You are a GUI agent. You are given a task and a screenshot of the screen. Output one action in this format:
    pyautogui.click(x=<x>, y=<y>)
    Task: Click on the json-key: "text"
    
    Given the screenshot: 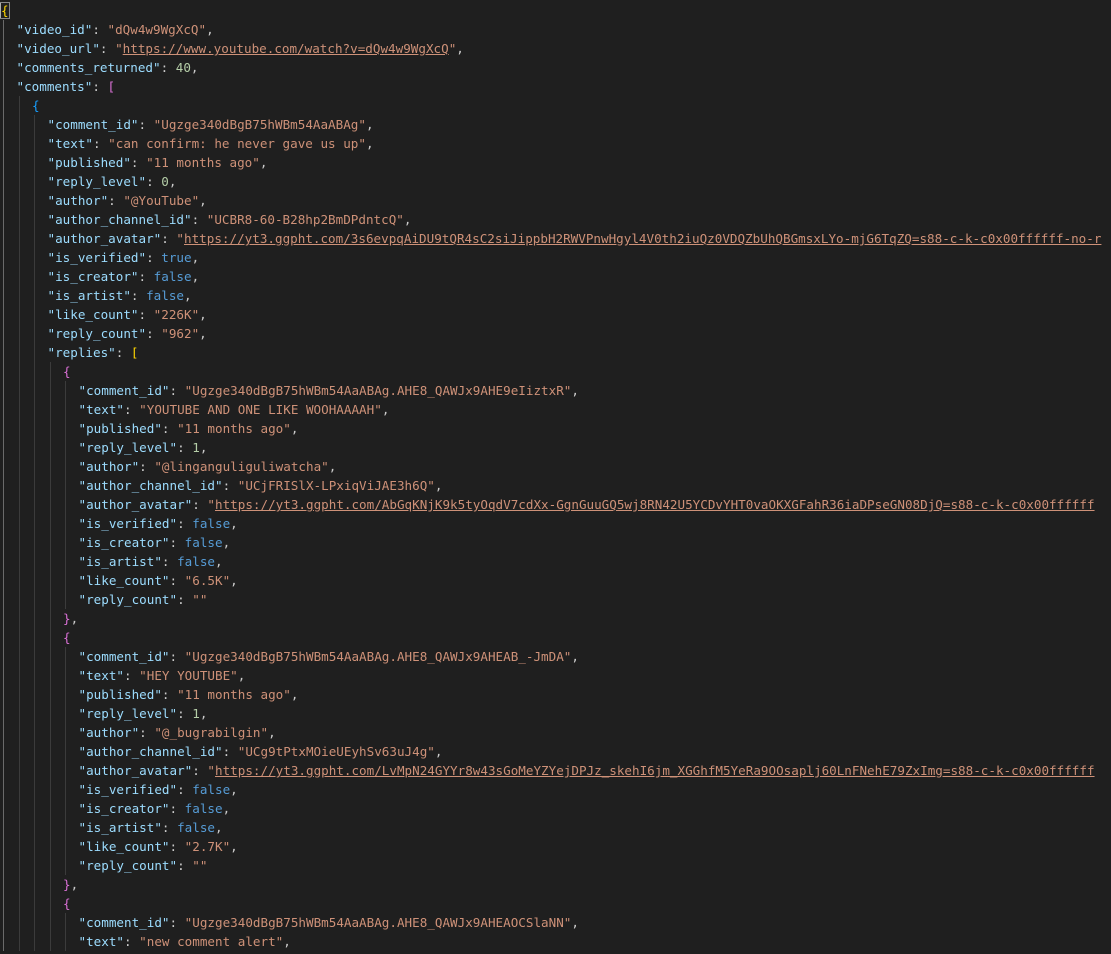 What is the action you would take?
    pyautogui.click(x=101, y=941)
    